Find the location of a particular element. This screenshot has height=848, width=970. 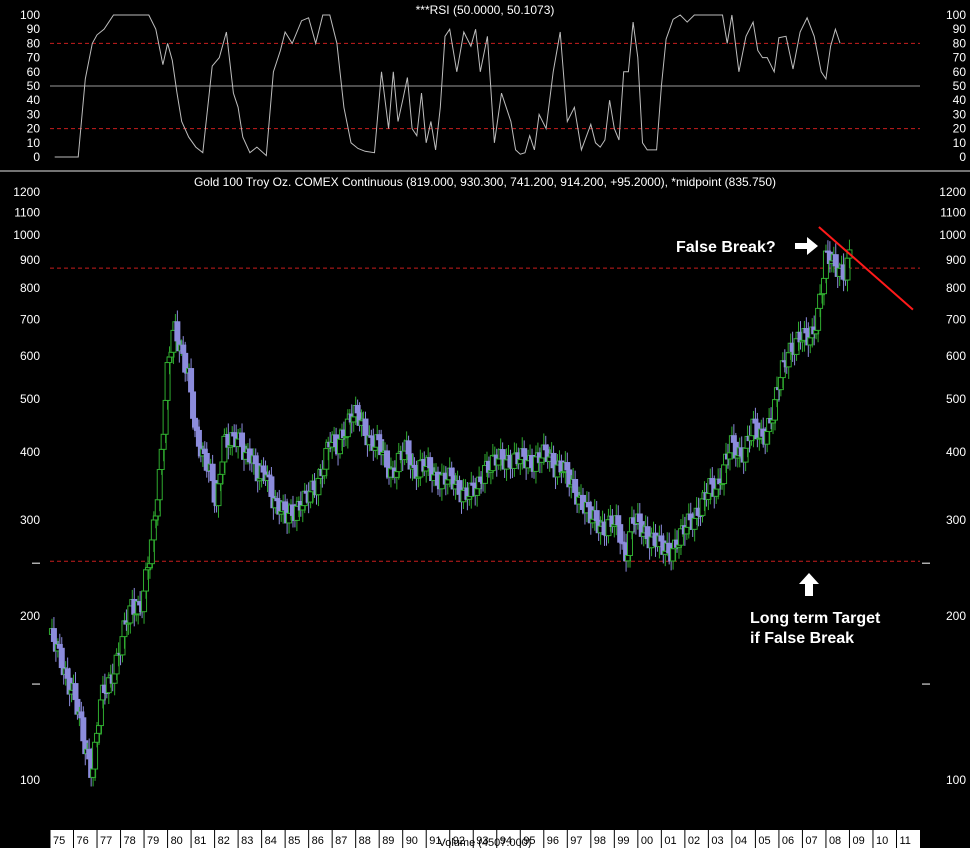

x-axis-tick-label: 04 is located at coordinates (741, 841).